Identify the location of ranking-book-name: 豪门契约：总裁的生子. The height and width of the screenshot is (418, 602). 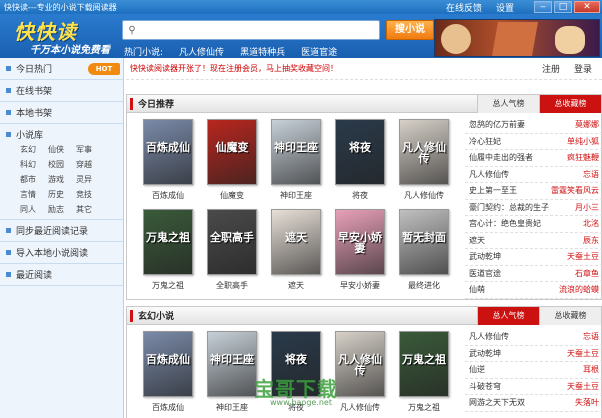
(522, 207).